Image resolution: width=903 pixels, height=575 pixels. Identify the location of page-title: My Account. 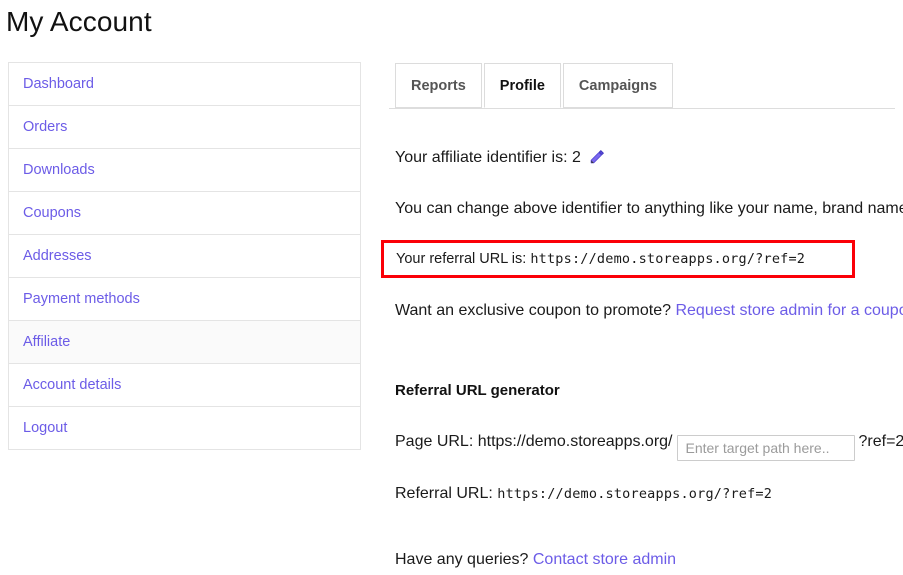
(79, 21).